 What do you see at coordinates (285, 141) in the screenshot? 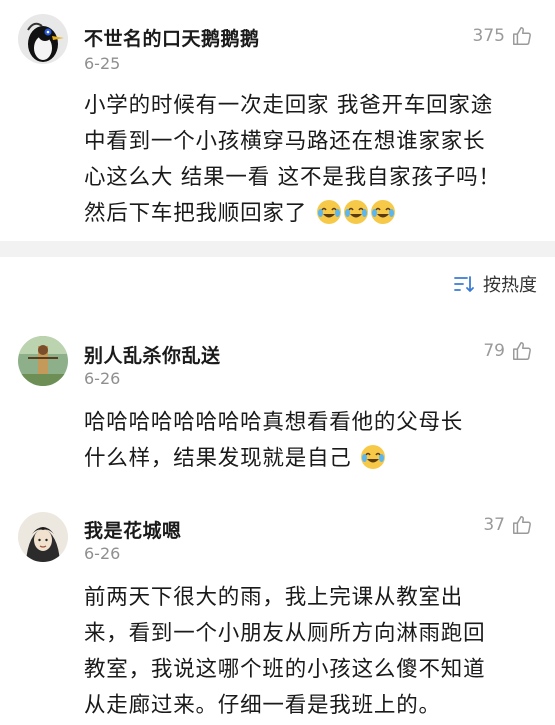
I see `comment-line: 中看到一个小孩横穿马路还在想谁家家长` at bounding box center [285, 141].